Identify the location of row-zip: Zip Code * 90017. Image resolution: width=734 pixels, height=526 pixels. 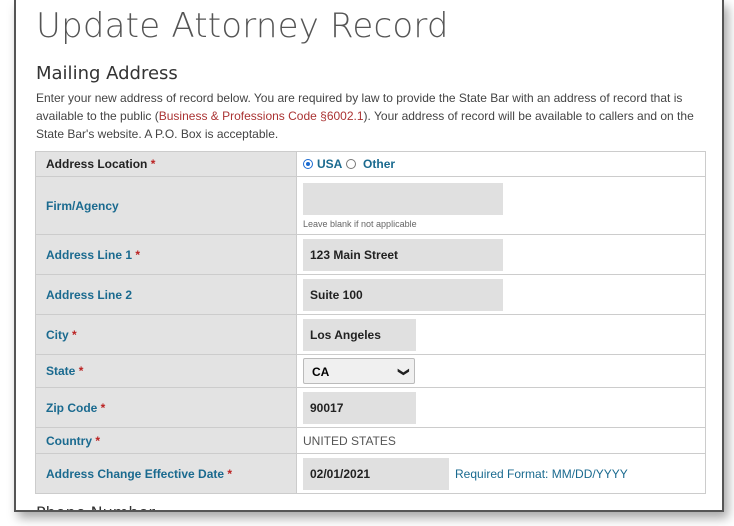
(370, 407).